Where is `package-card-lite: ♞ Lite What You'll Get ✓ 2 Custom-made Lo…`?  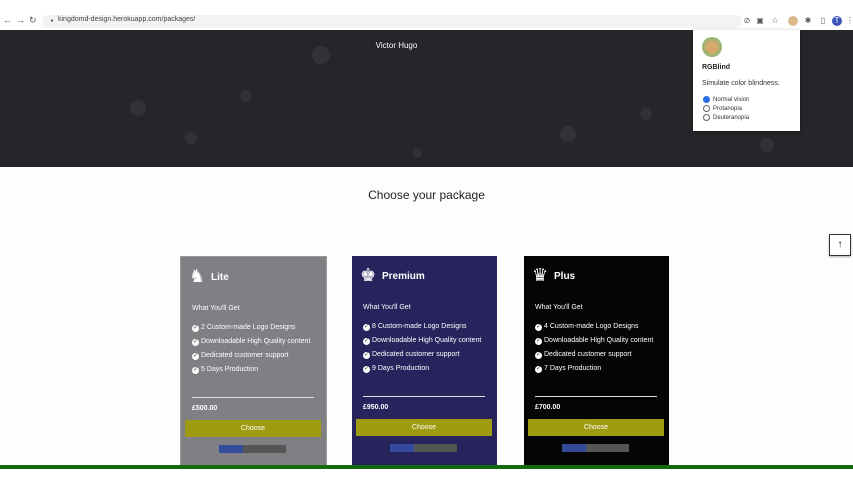 package-card-lite: ♞ Lite What You'll Get ✓ 2 Custom-made Lo… is located at coordinates (253, 361).